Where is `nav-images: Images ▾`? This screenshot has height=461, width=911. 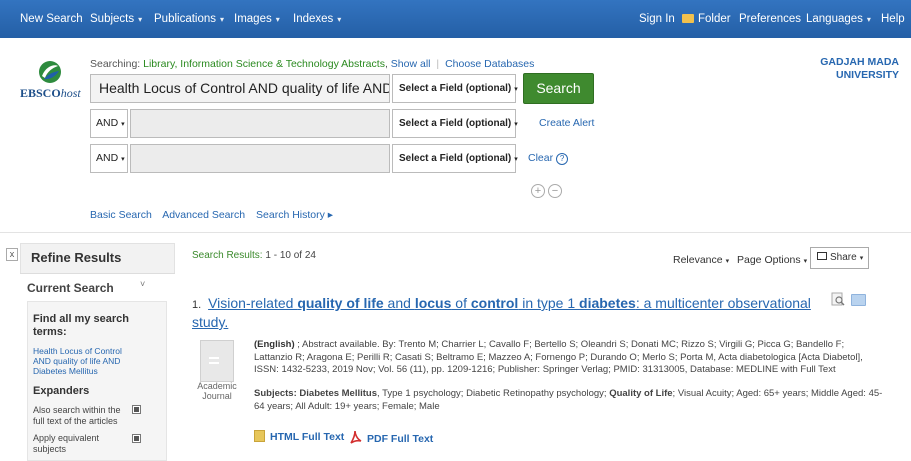
nav-images: Images ▾ is located at coordinates (257, 19).